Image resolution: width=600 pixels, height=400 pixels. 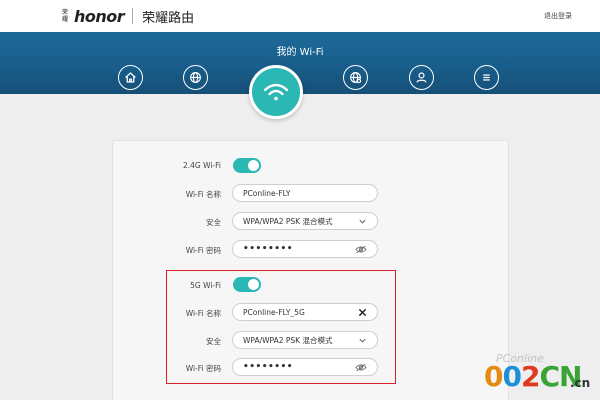 I want to click on user-icon, so click(x=421, y=77).